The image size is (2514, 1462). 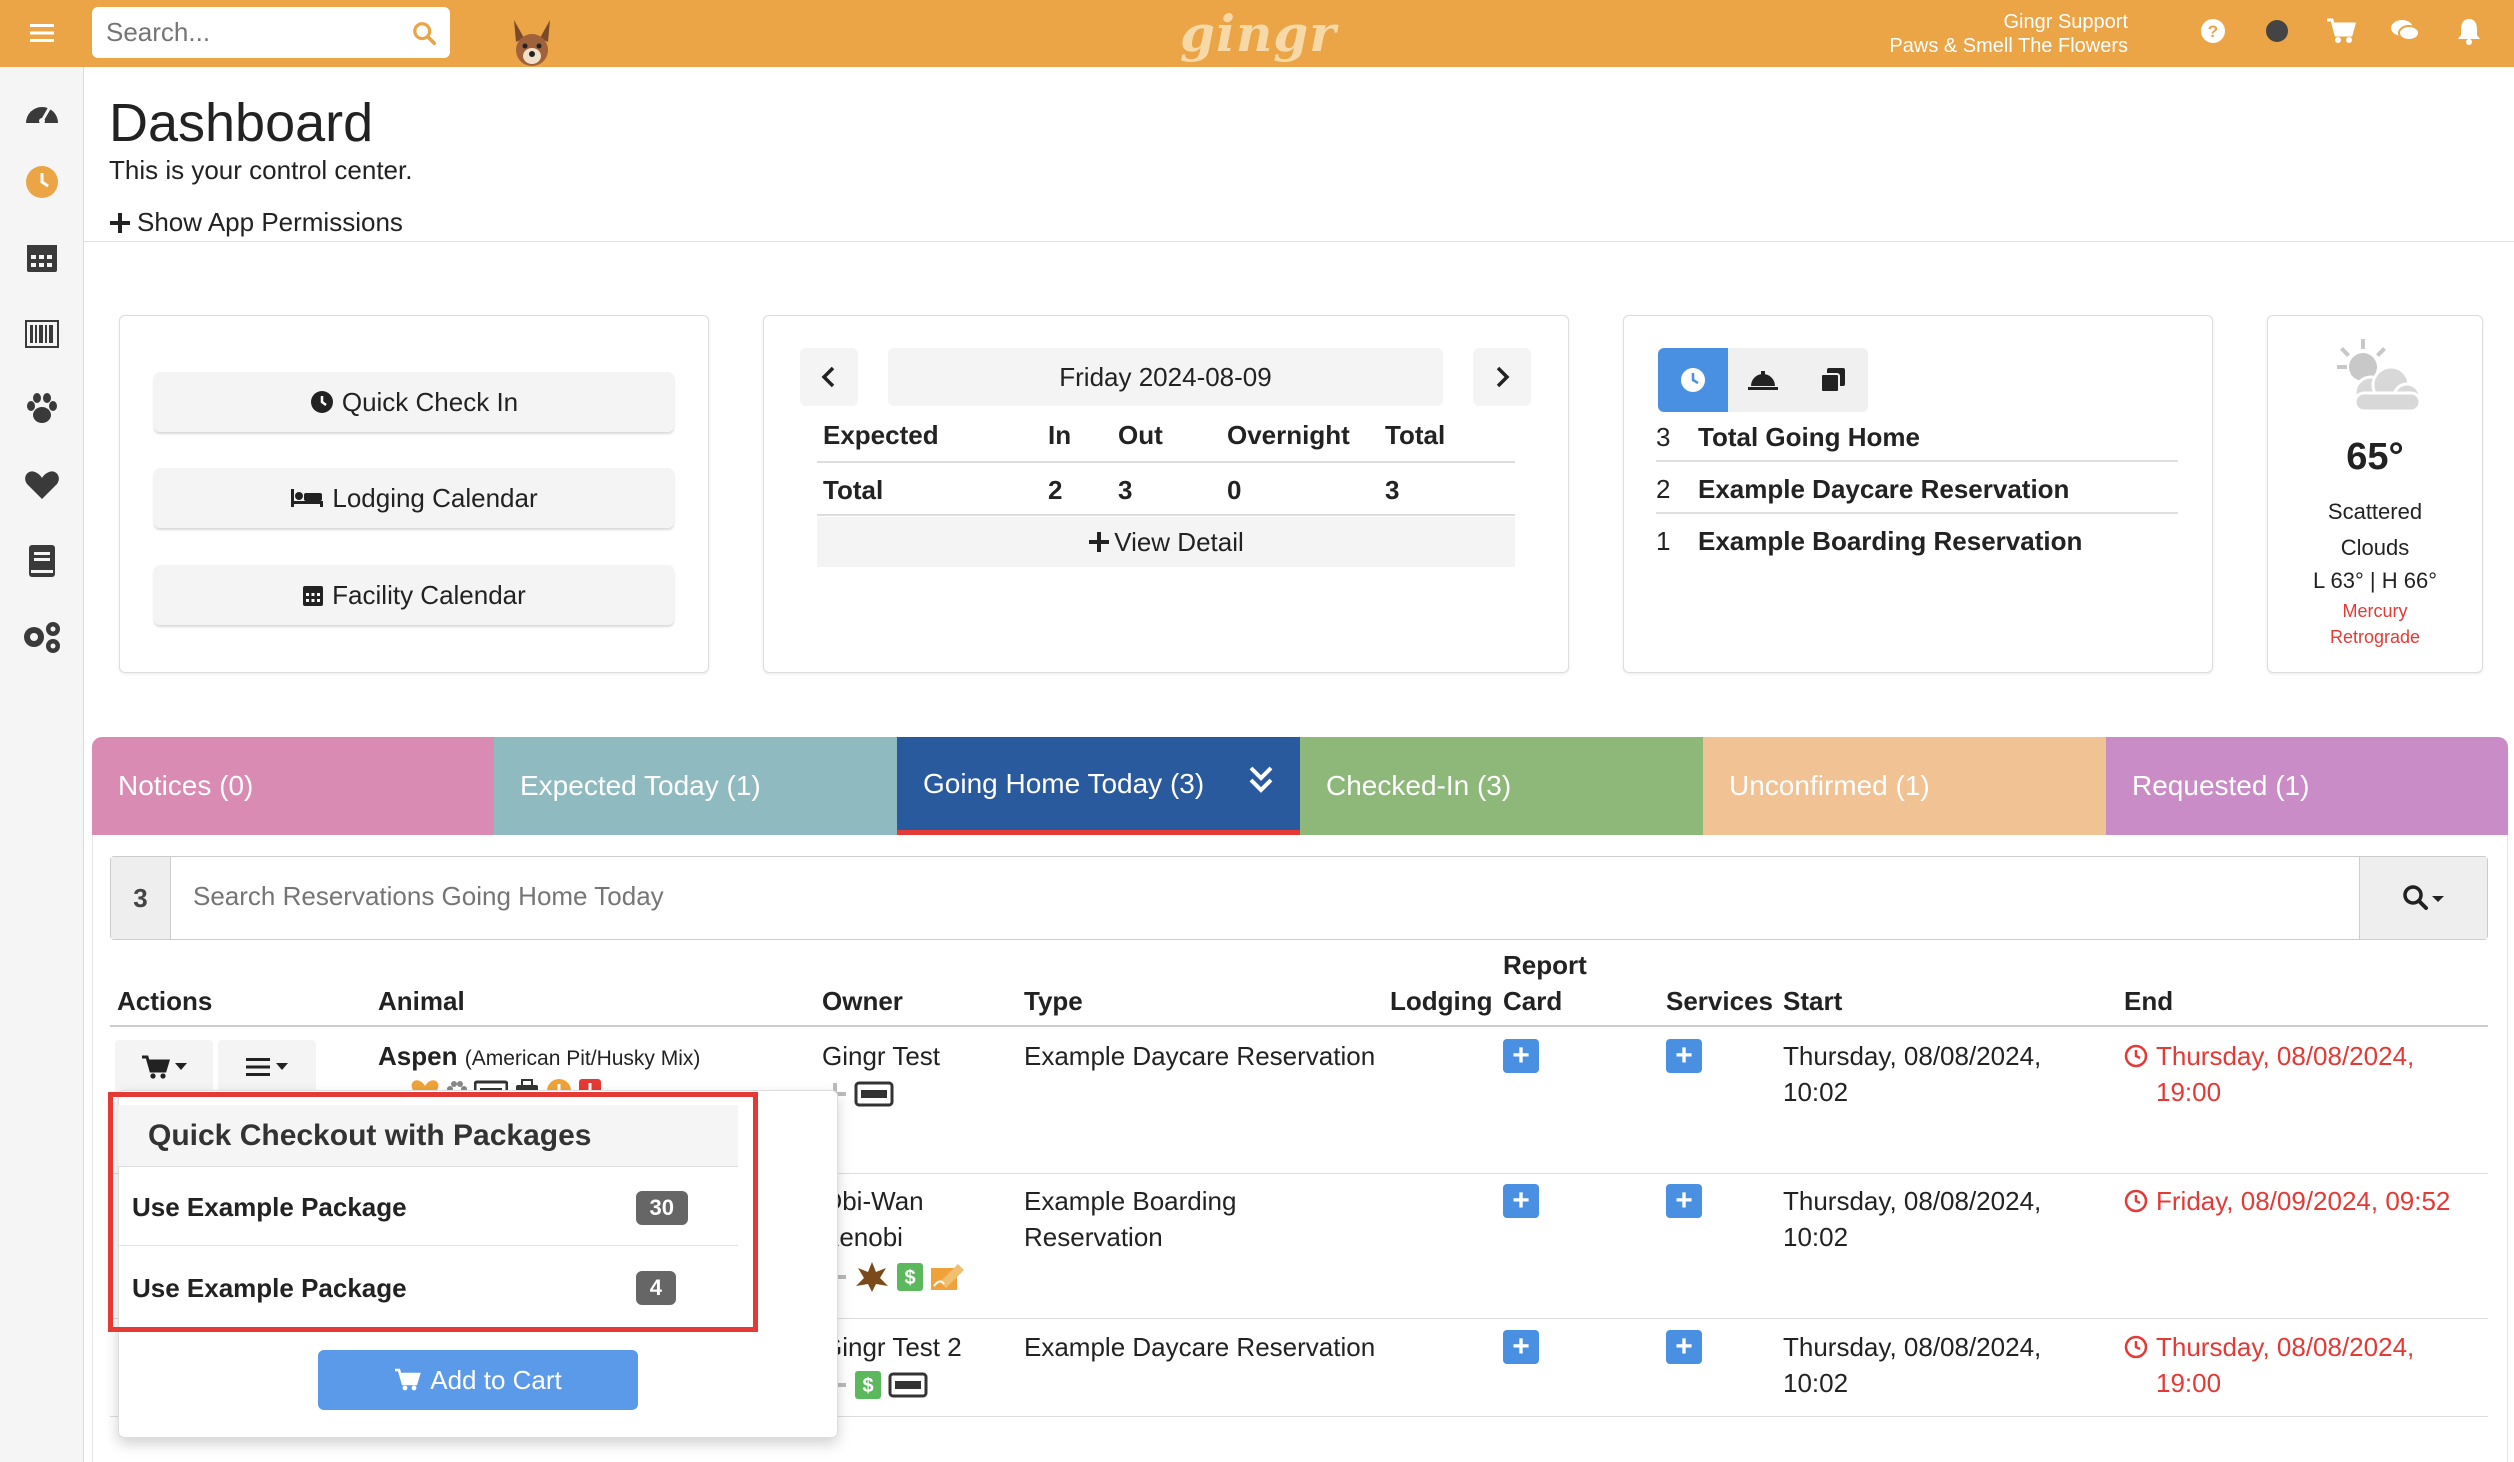 What do you see at coordinates (164, 1001) in the screenshot?
I see `header-actions: Actions` at bounding box center [164, 1001].